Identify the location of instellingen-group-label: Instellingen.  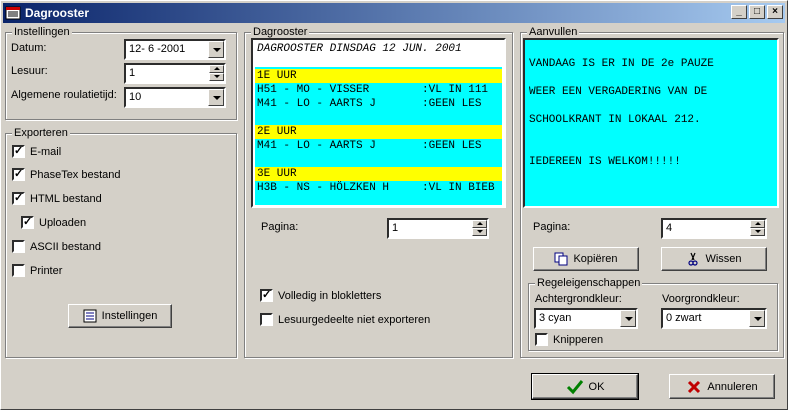
(42, 32).